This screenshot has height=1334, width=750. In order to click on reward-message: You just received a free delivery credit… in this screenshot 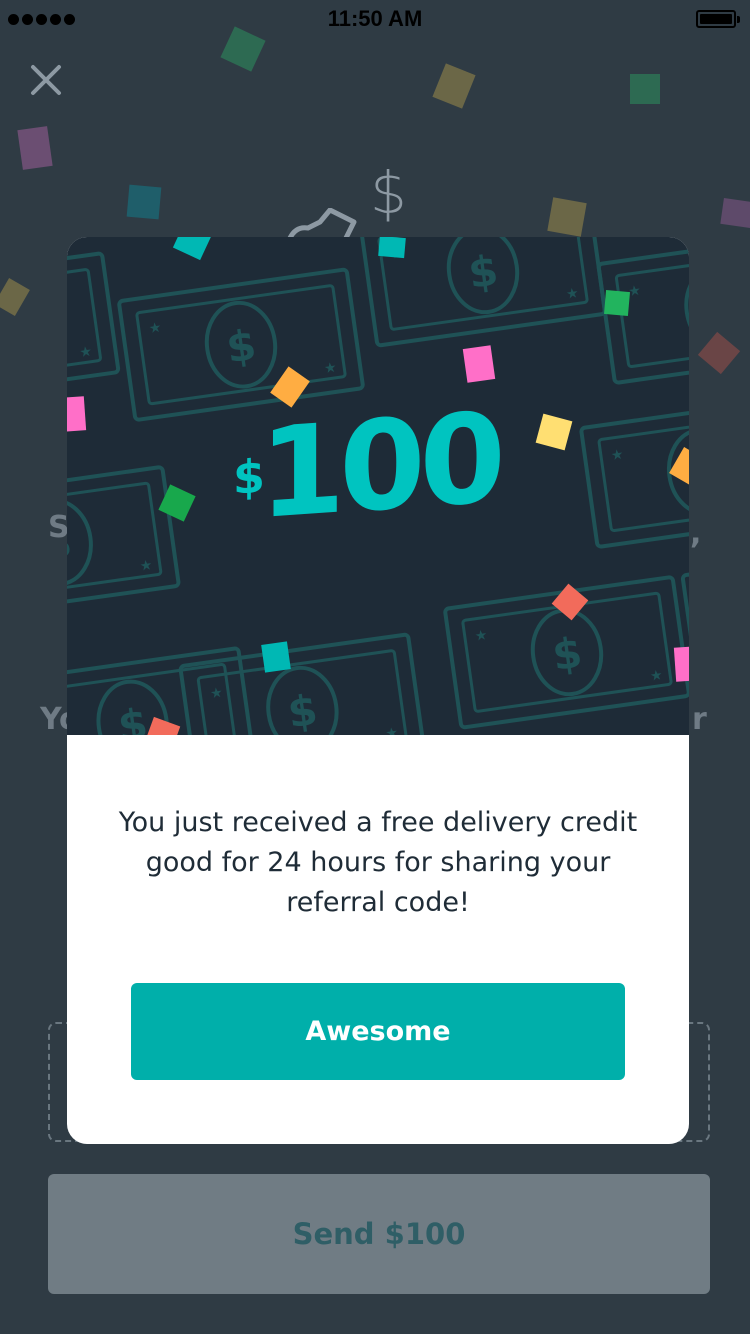, I will do `click(378, 862)`.